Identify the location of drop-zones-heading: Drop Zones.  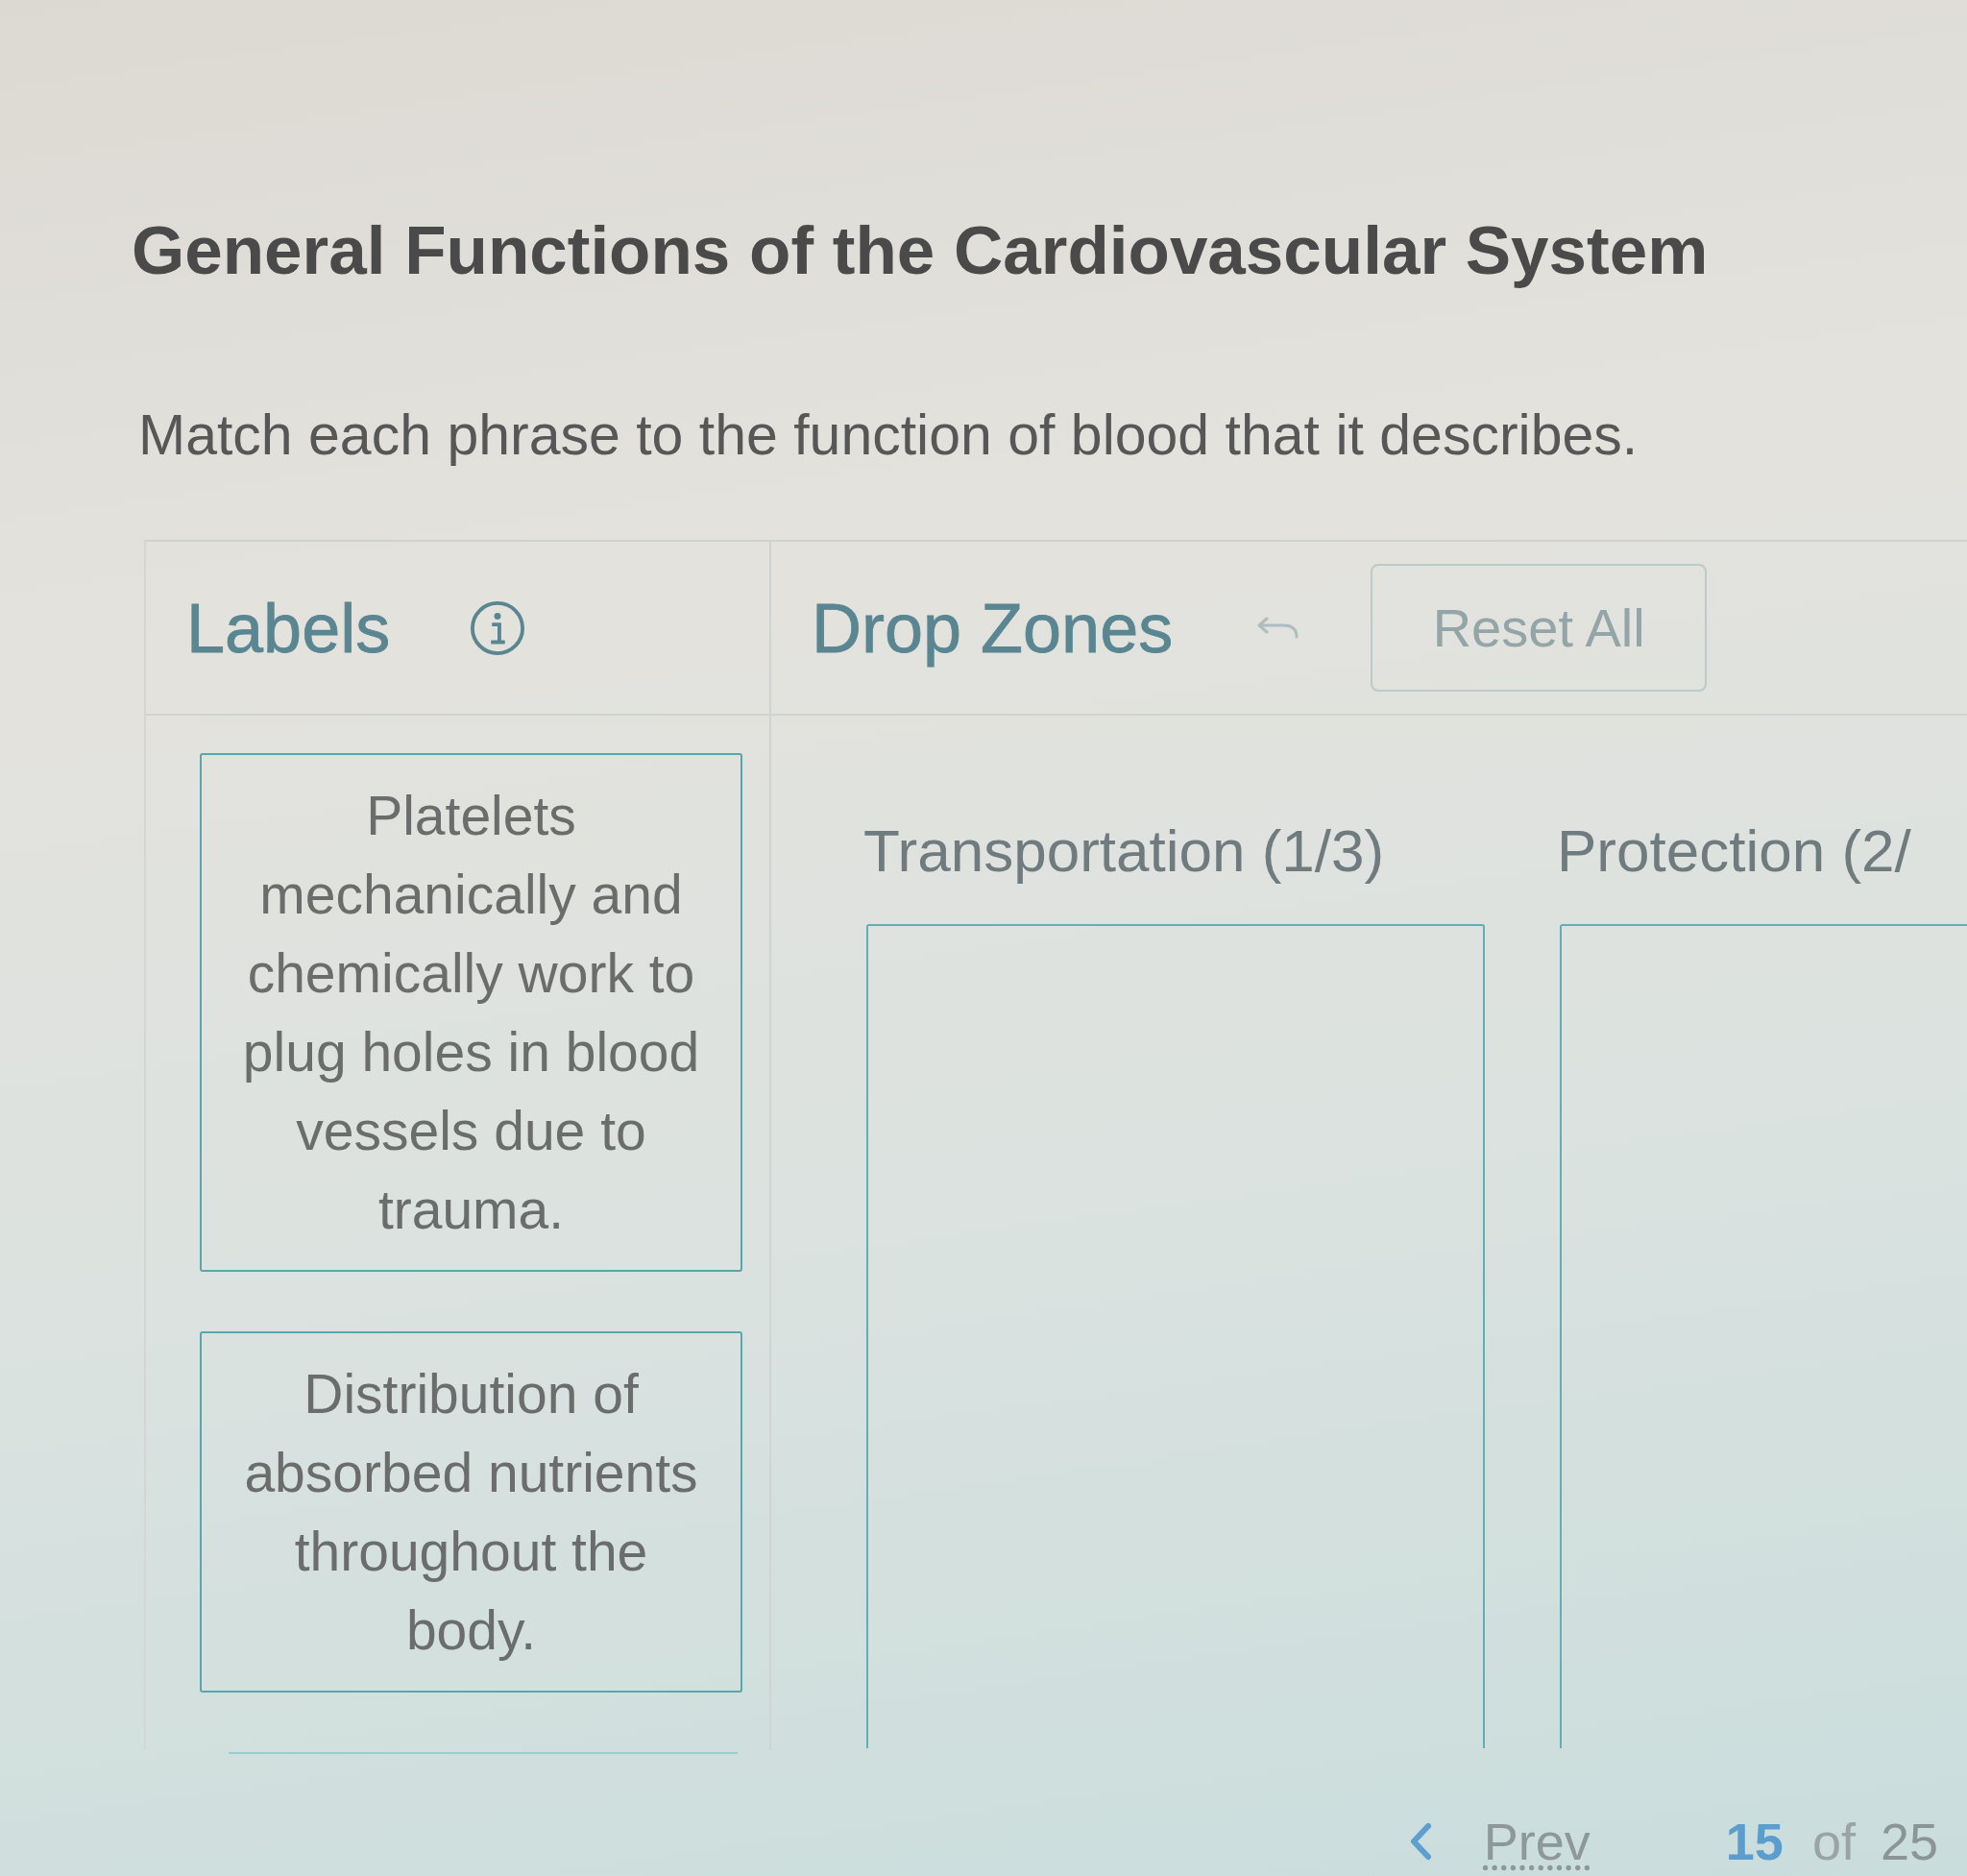
(993, 628).